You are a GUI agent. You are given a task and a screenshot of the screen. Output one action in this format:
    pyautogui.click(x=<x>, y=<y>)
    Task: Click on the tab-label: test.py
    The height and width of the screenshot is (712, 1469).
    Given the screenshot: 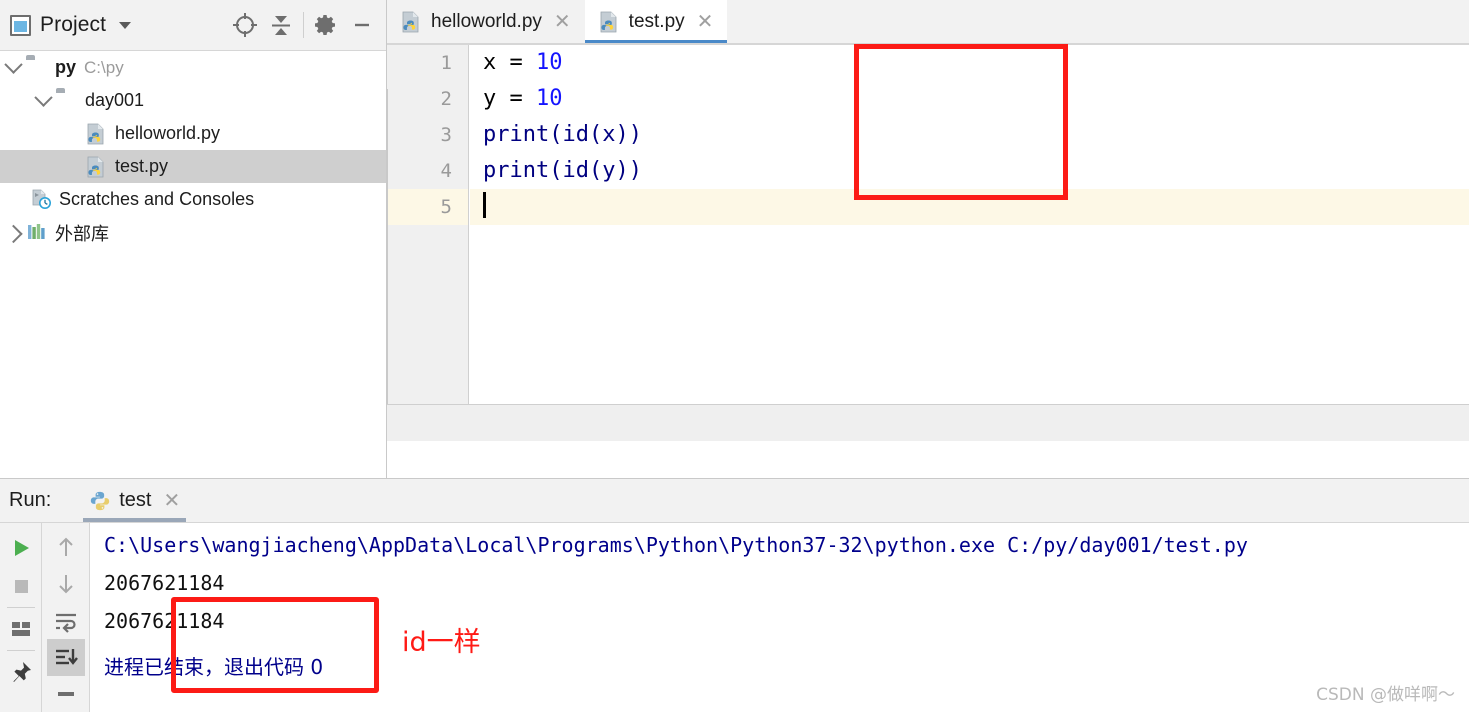 What is the action you would take?
    pyautogui.click(x=656, y=21)
    